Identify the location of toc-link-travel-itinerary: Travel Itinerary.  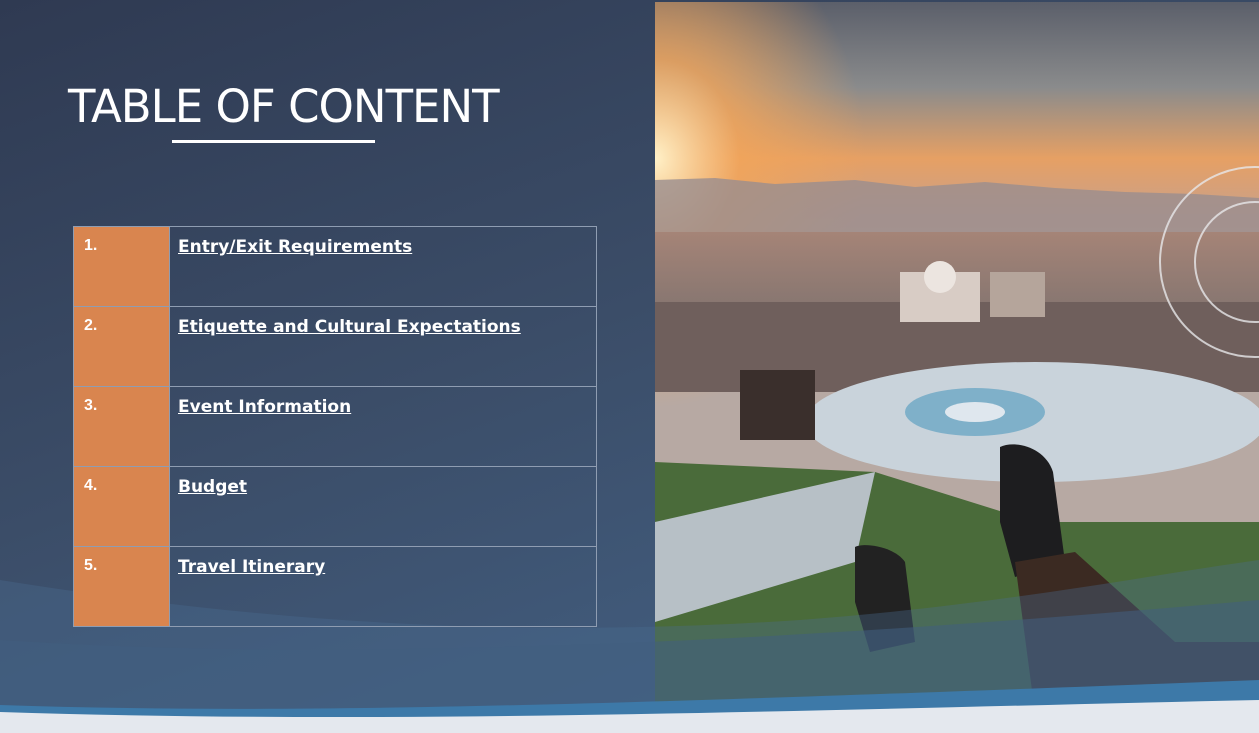
(251, 567).